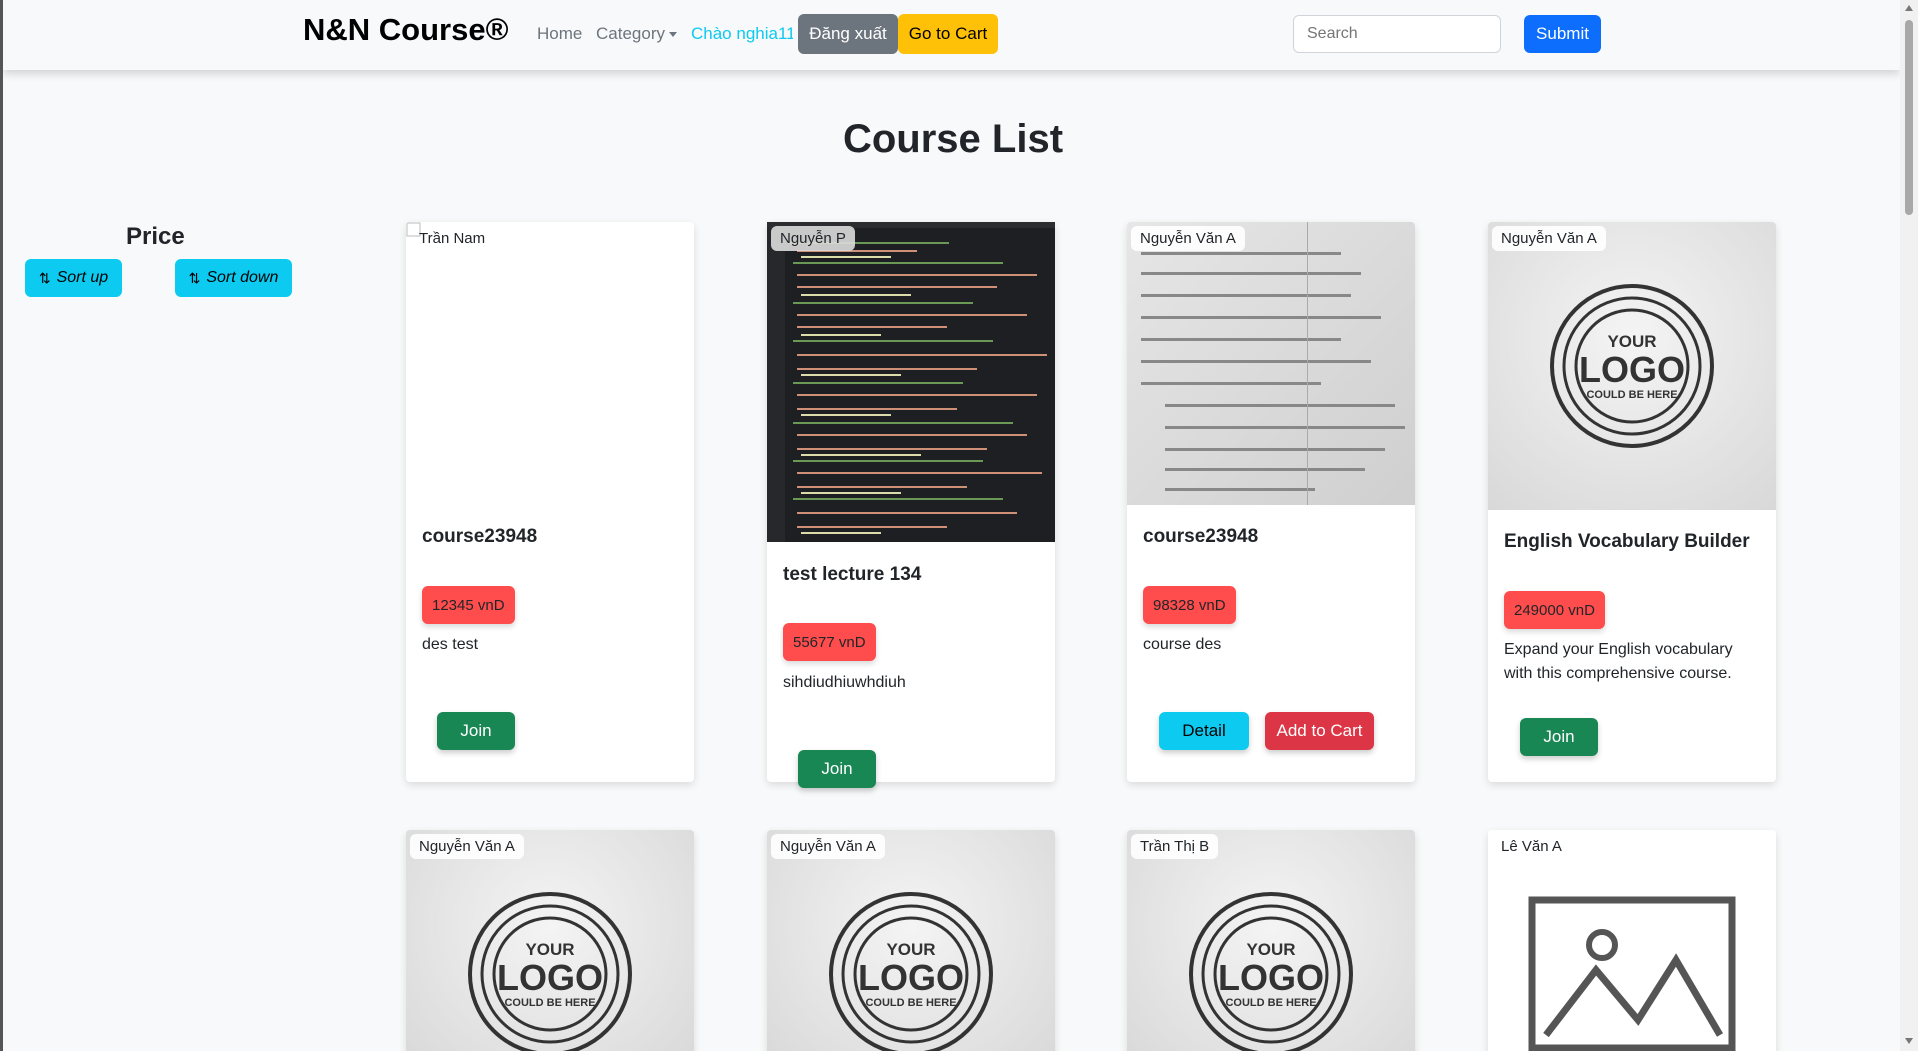 The image size is (1918, 1051). Describe the element at coordinates (450, 644) in the screenshot. I see `course-description: des test` at that location.